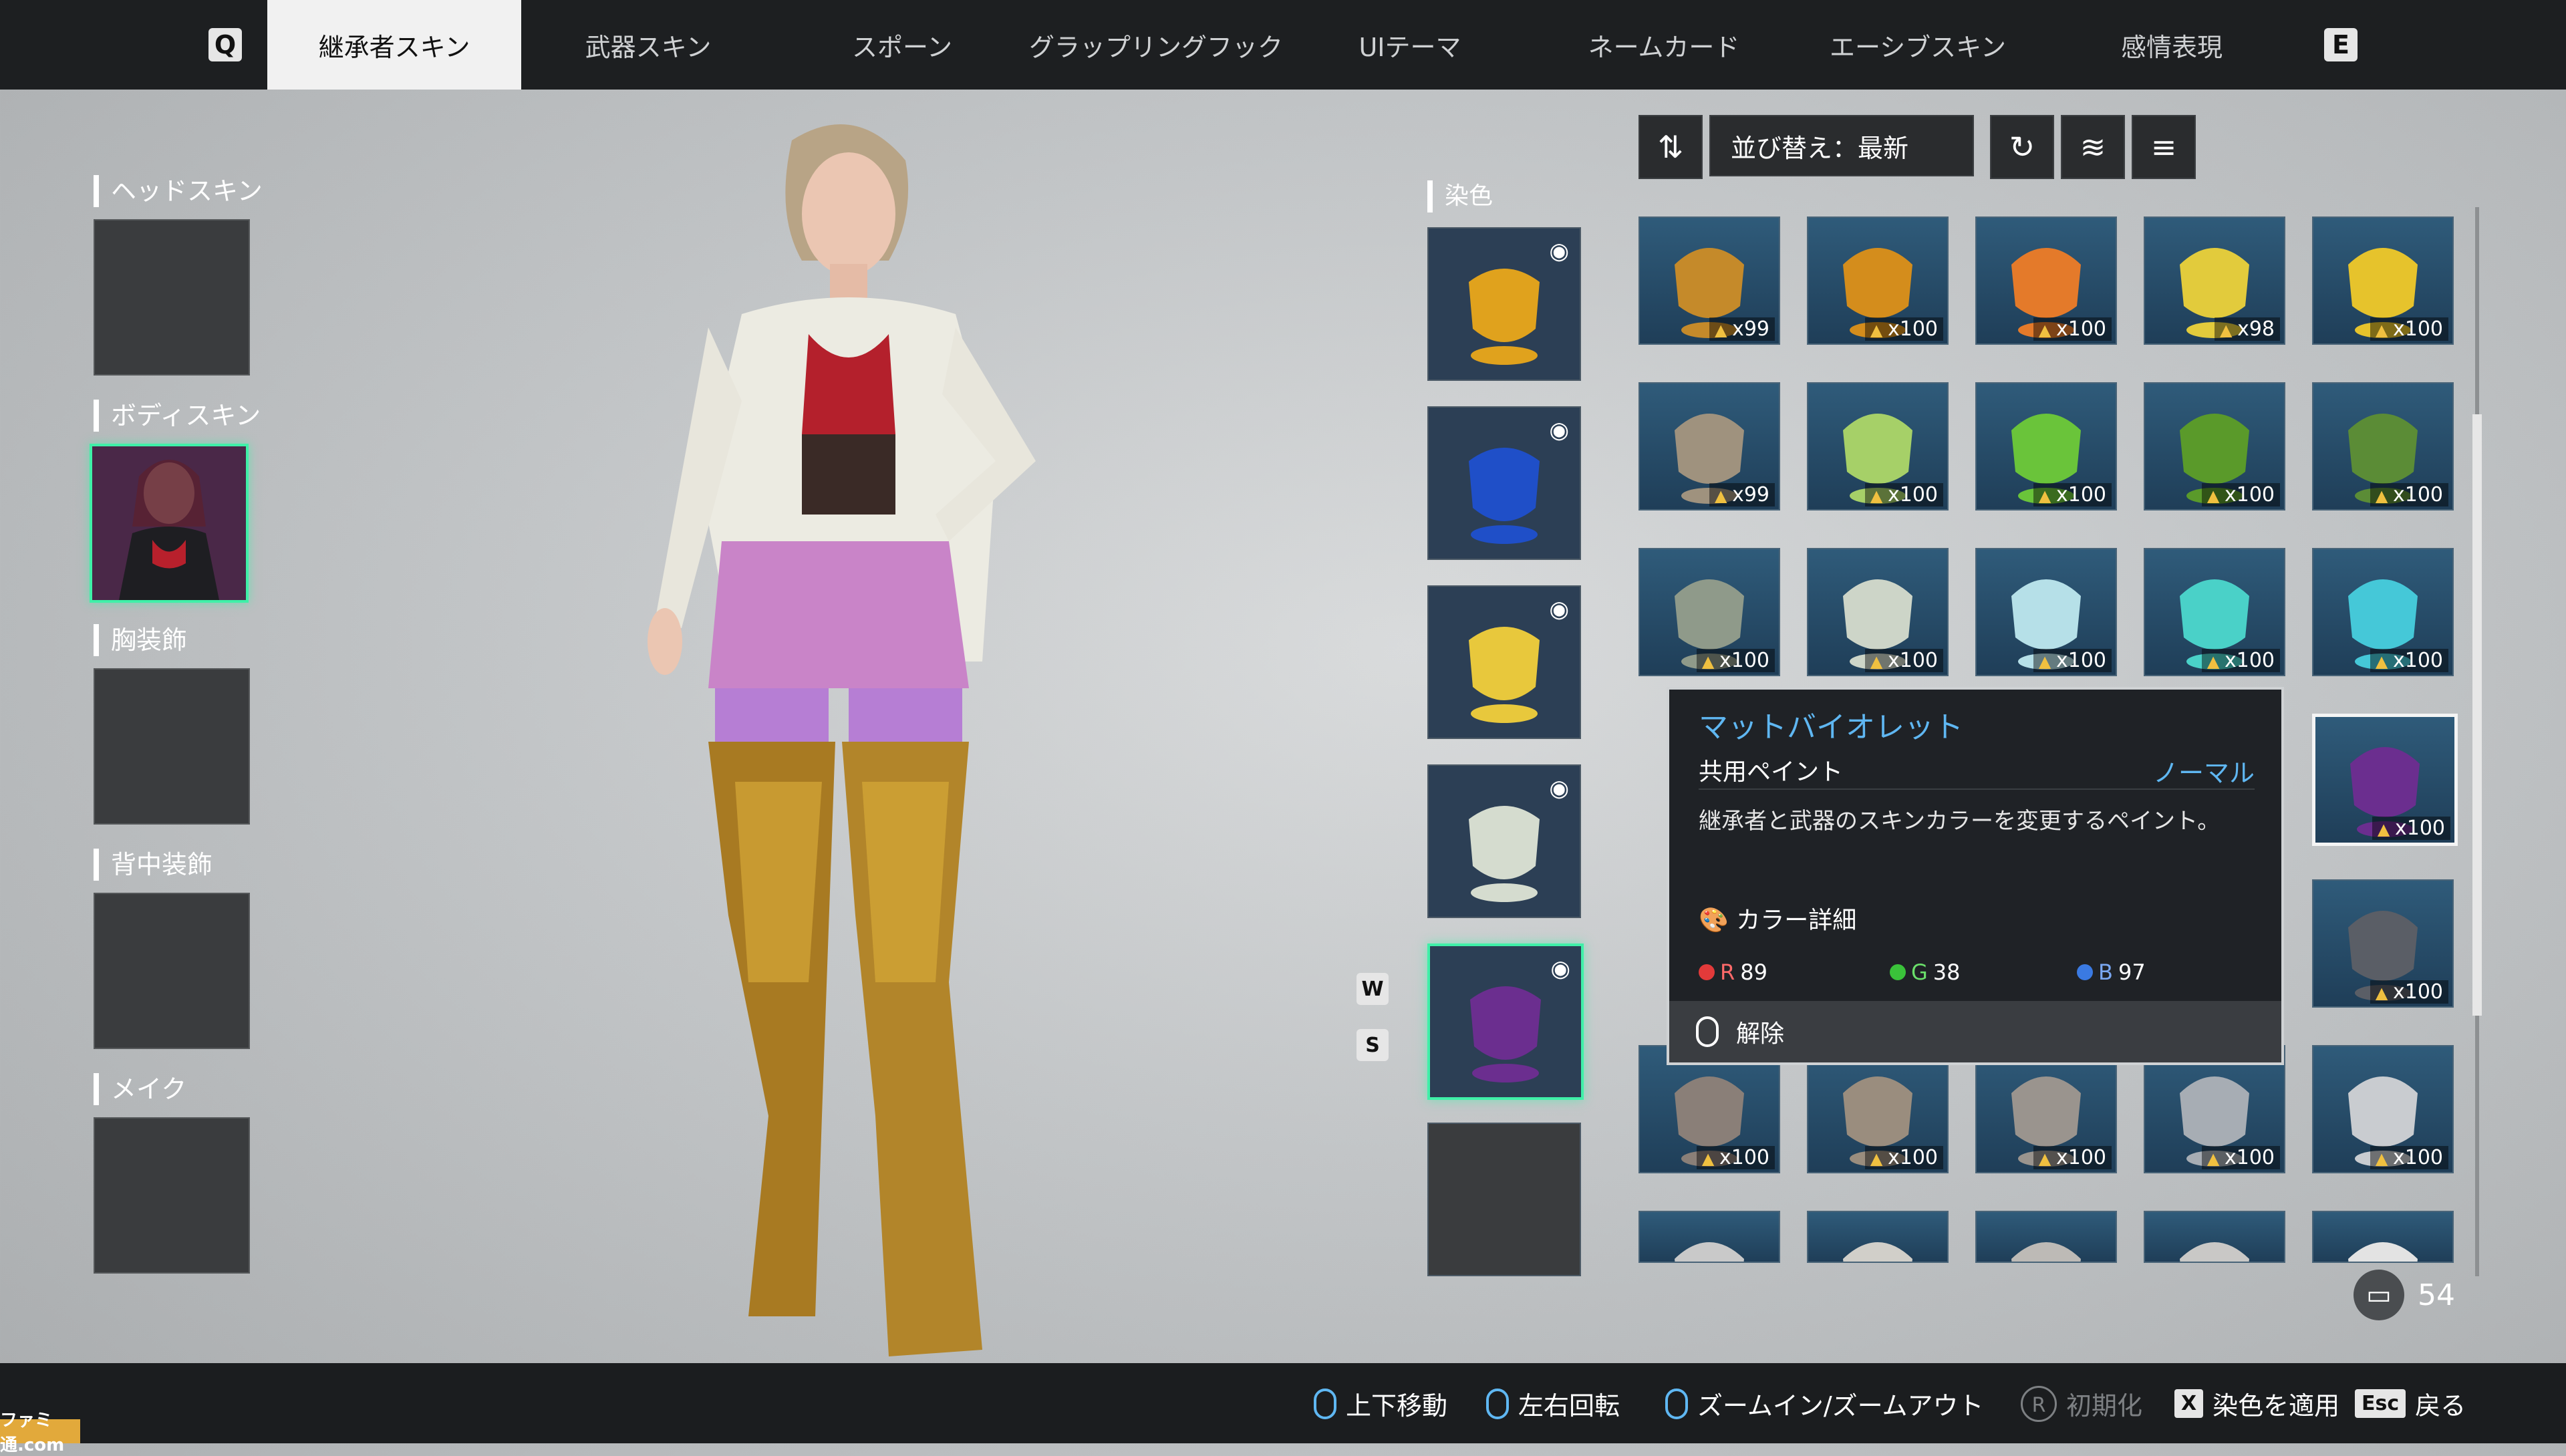  Describe the element at coordinates (394, 45) in the screenshot. I see `tab-inheritor-skin: 継承者スキン` at that location.